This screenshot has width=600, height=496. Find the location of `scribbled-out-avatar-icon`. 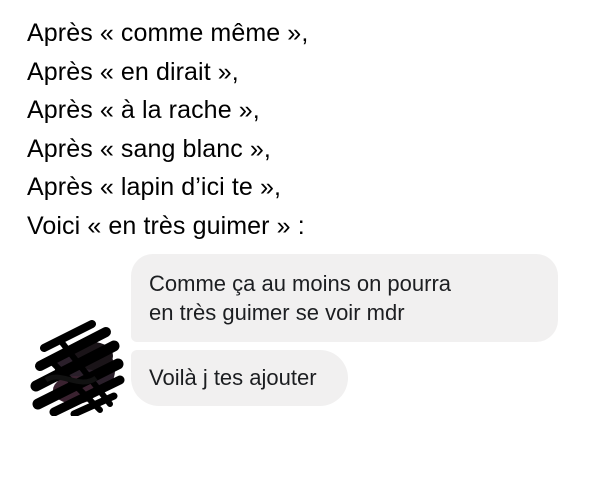

scribbled-out-avatar-icon is located at coordinates (78, 369).